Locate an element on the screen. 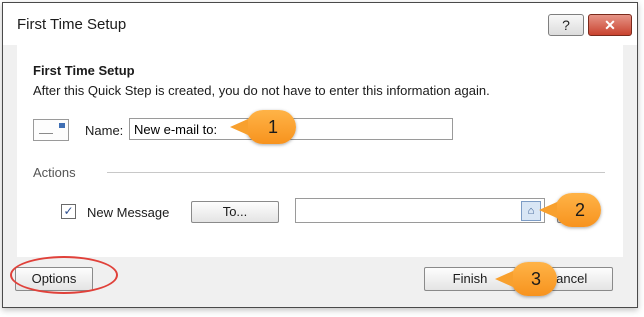  options-highlight-circle is located at coordinates (64, 275).